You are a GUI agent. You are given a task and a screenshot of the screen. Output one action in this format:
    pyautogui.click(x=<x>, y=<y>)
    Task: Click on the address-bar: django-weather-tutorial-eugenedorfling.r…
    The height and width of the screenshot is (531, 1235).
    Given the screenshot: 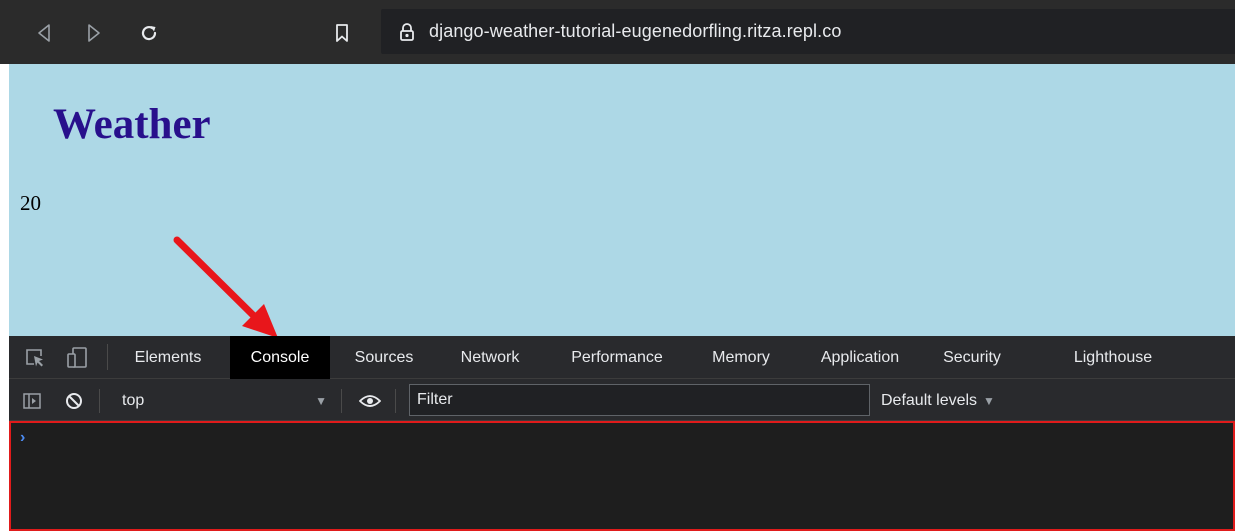 What is the action you would take?
    pyautogui.click(x=808, y=31)
    